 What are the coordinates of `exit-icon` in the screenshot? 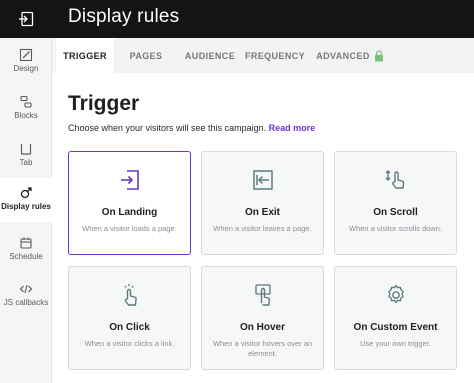 It's located at (26, 19).